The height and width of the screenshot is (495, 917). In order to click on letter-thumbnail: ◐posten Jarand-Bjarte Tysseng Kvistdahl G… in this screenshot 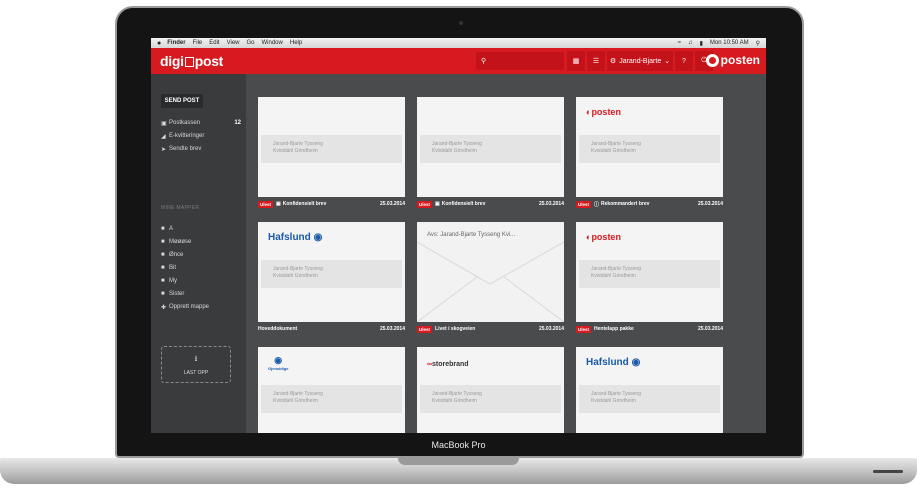, I will do `click(649, 272)`.